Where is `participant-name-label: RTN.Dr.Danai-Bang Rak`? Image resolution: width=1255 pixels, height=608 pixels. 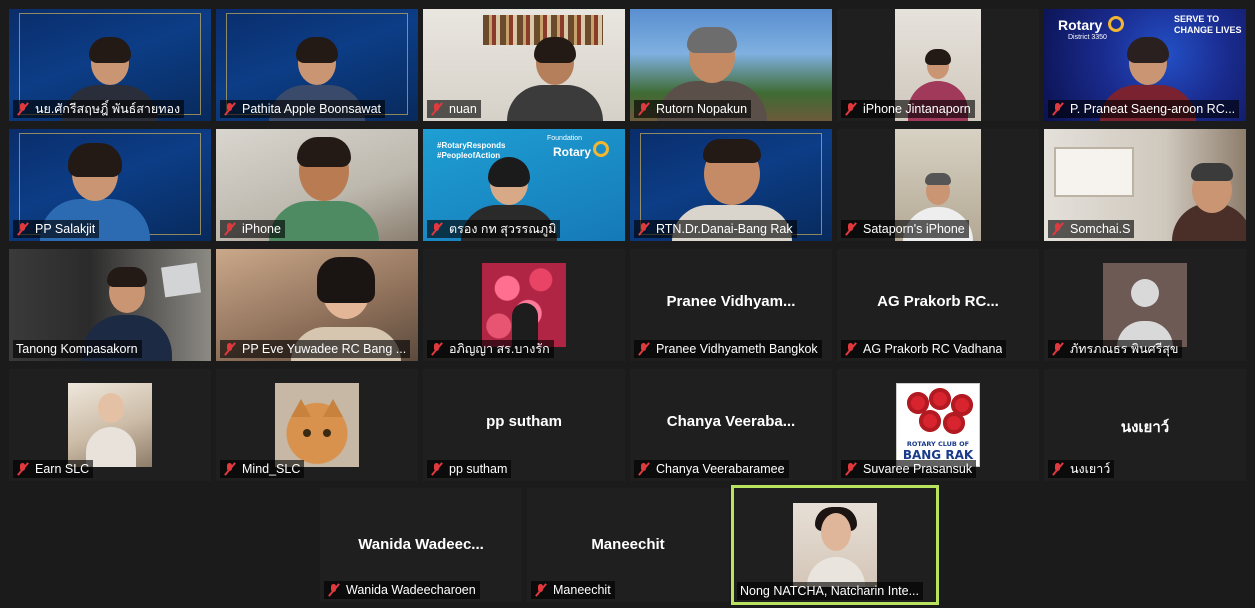 participant-name-label: RTN.Dr.Danai-Bang Rak is located at coordinates (715, 229).